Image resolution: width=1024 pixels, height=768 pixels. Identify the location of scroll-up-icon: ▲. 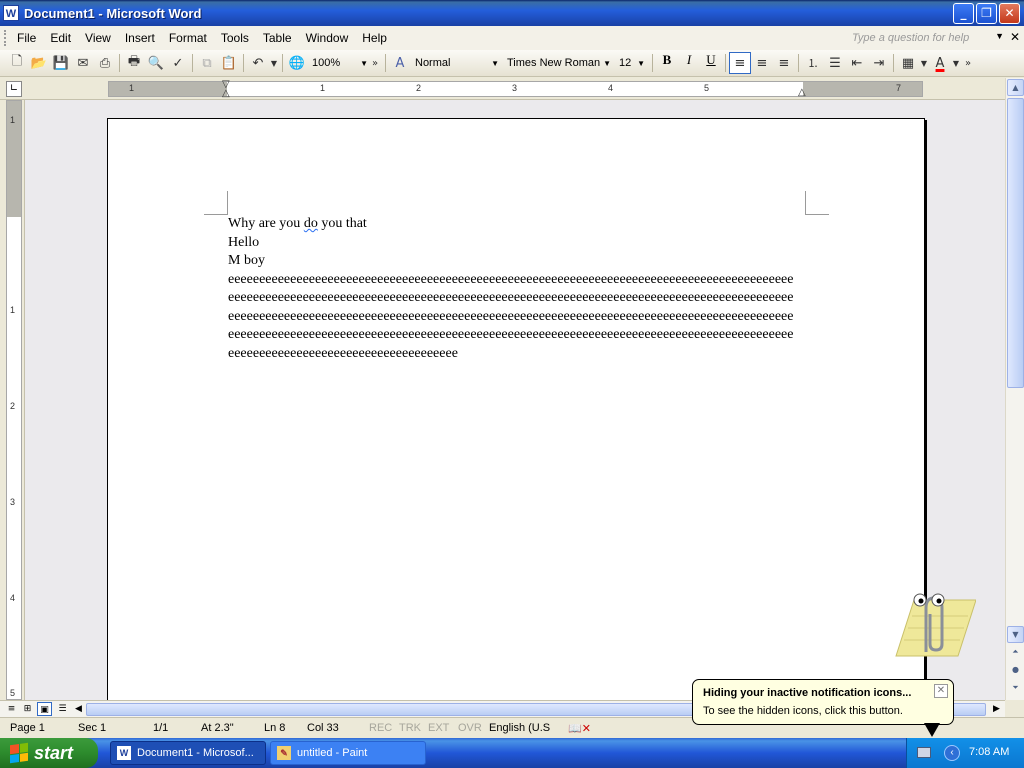
(1015, 87).